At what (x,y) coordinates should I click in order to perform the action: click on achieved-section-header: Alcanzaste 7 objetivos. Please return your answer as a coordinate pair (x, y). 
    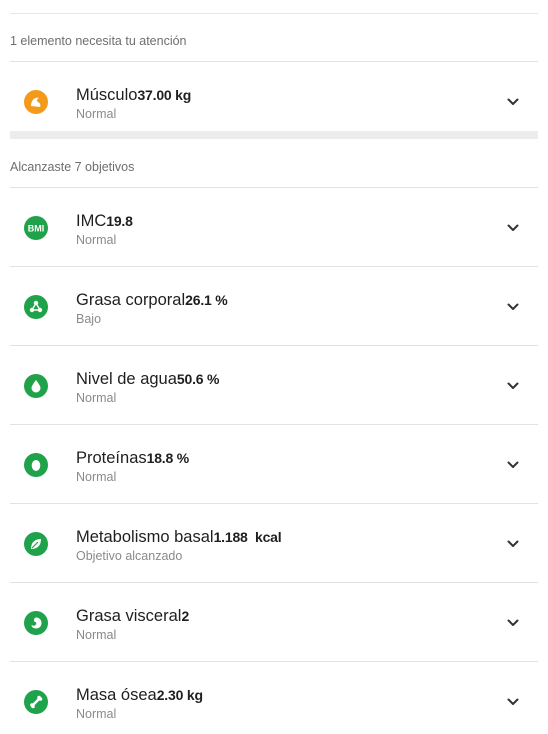
    Looking at the image, I should click on (72, 167).